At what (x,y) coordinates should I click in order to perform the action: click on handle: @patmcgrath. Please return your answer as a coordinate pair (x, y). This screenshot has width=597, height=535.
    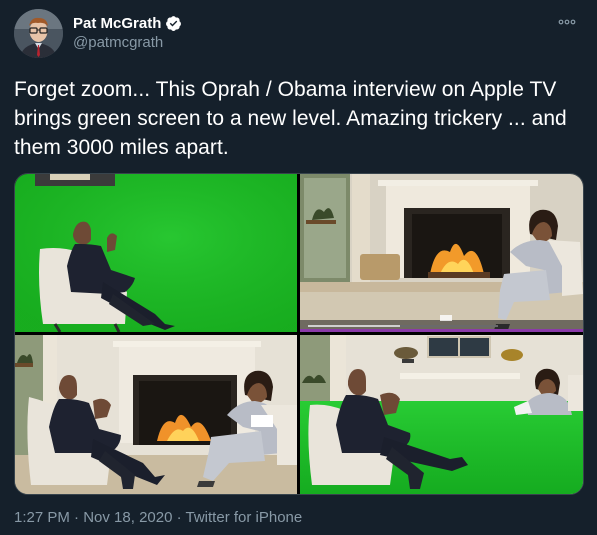
    Looking at the image, I should click on (127, 43).